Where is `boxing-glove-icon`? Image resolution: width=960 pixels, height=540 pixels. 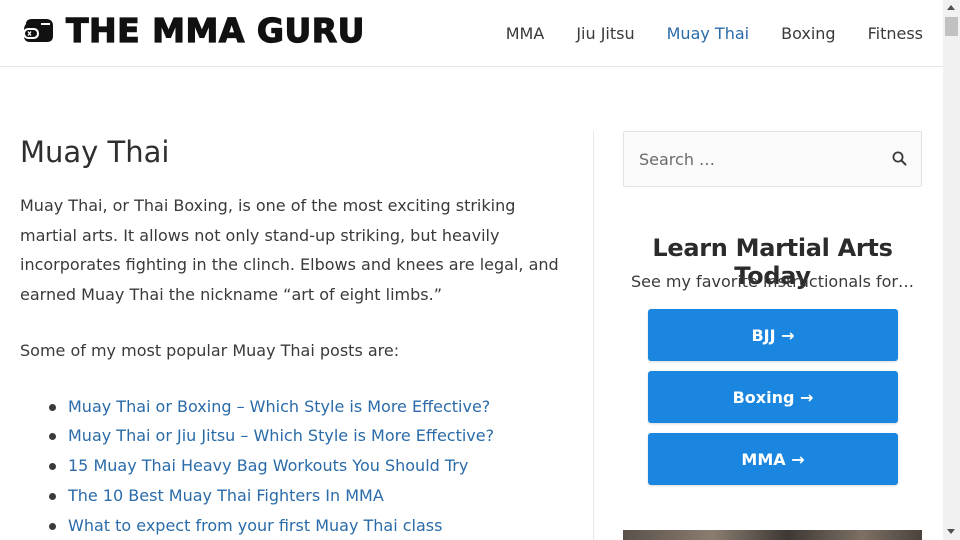 boxing-glove-icon is located at coordinates (38, 30).